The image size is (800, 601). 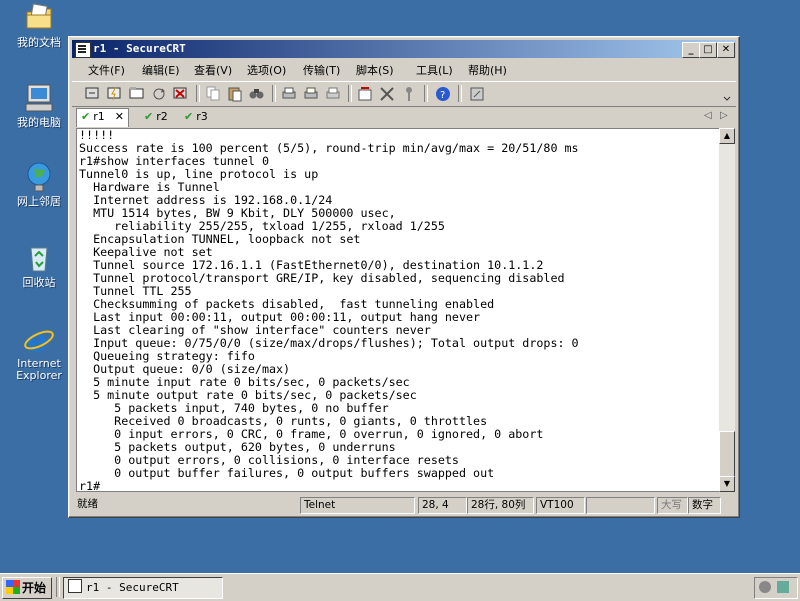 What do you see at coordinates (99, 116) in the screenshot?
I see `tab-label: r1` at bounding box center [99, 116].